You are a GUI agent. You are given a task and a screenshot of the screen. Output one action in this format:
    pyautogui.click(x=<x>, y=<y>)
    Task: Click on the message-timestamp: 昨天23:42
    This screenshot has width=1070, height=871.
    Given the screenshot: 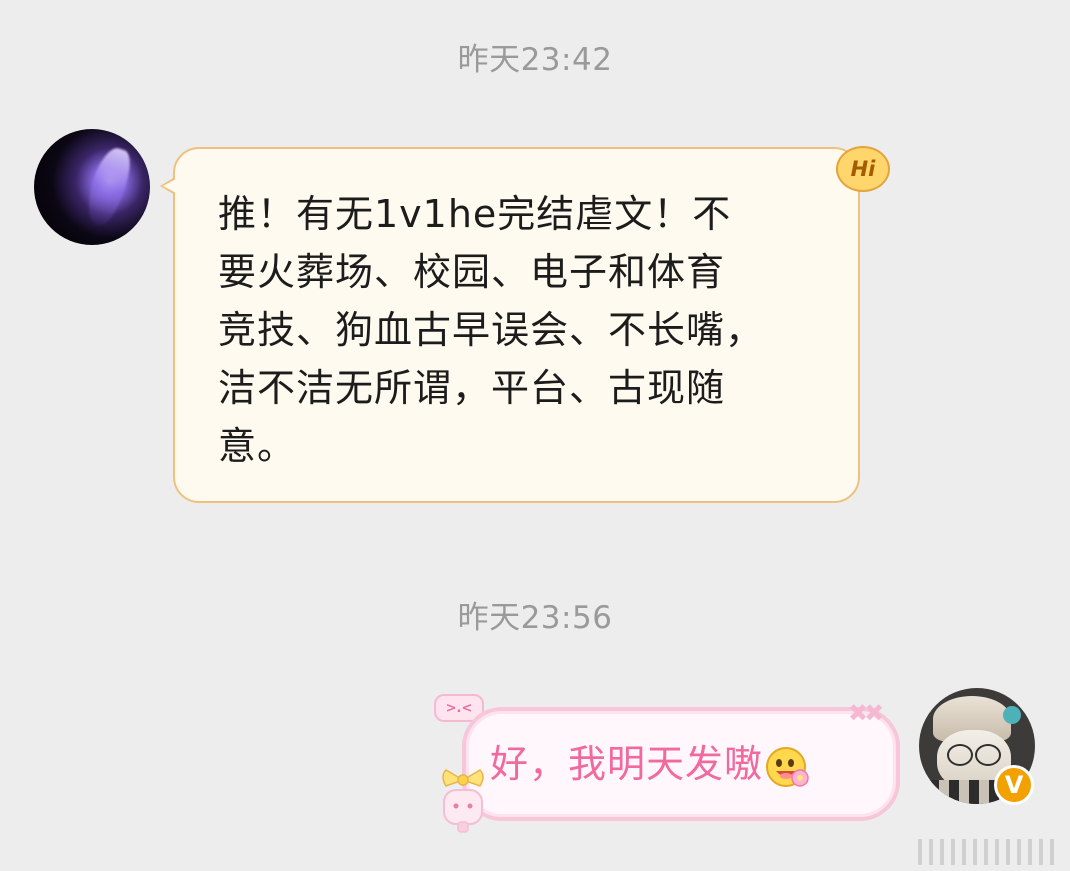 What is the action you would take?
    pyautogui.click(x=535, y=60)
    